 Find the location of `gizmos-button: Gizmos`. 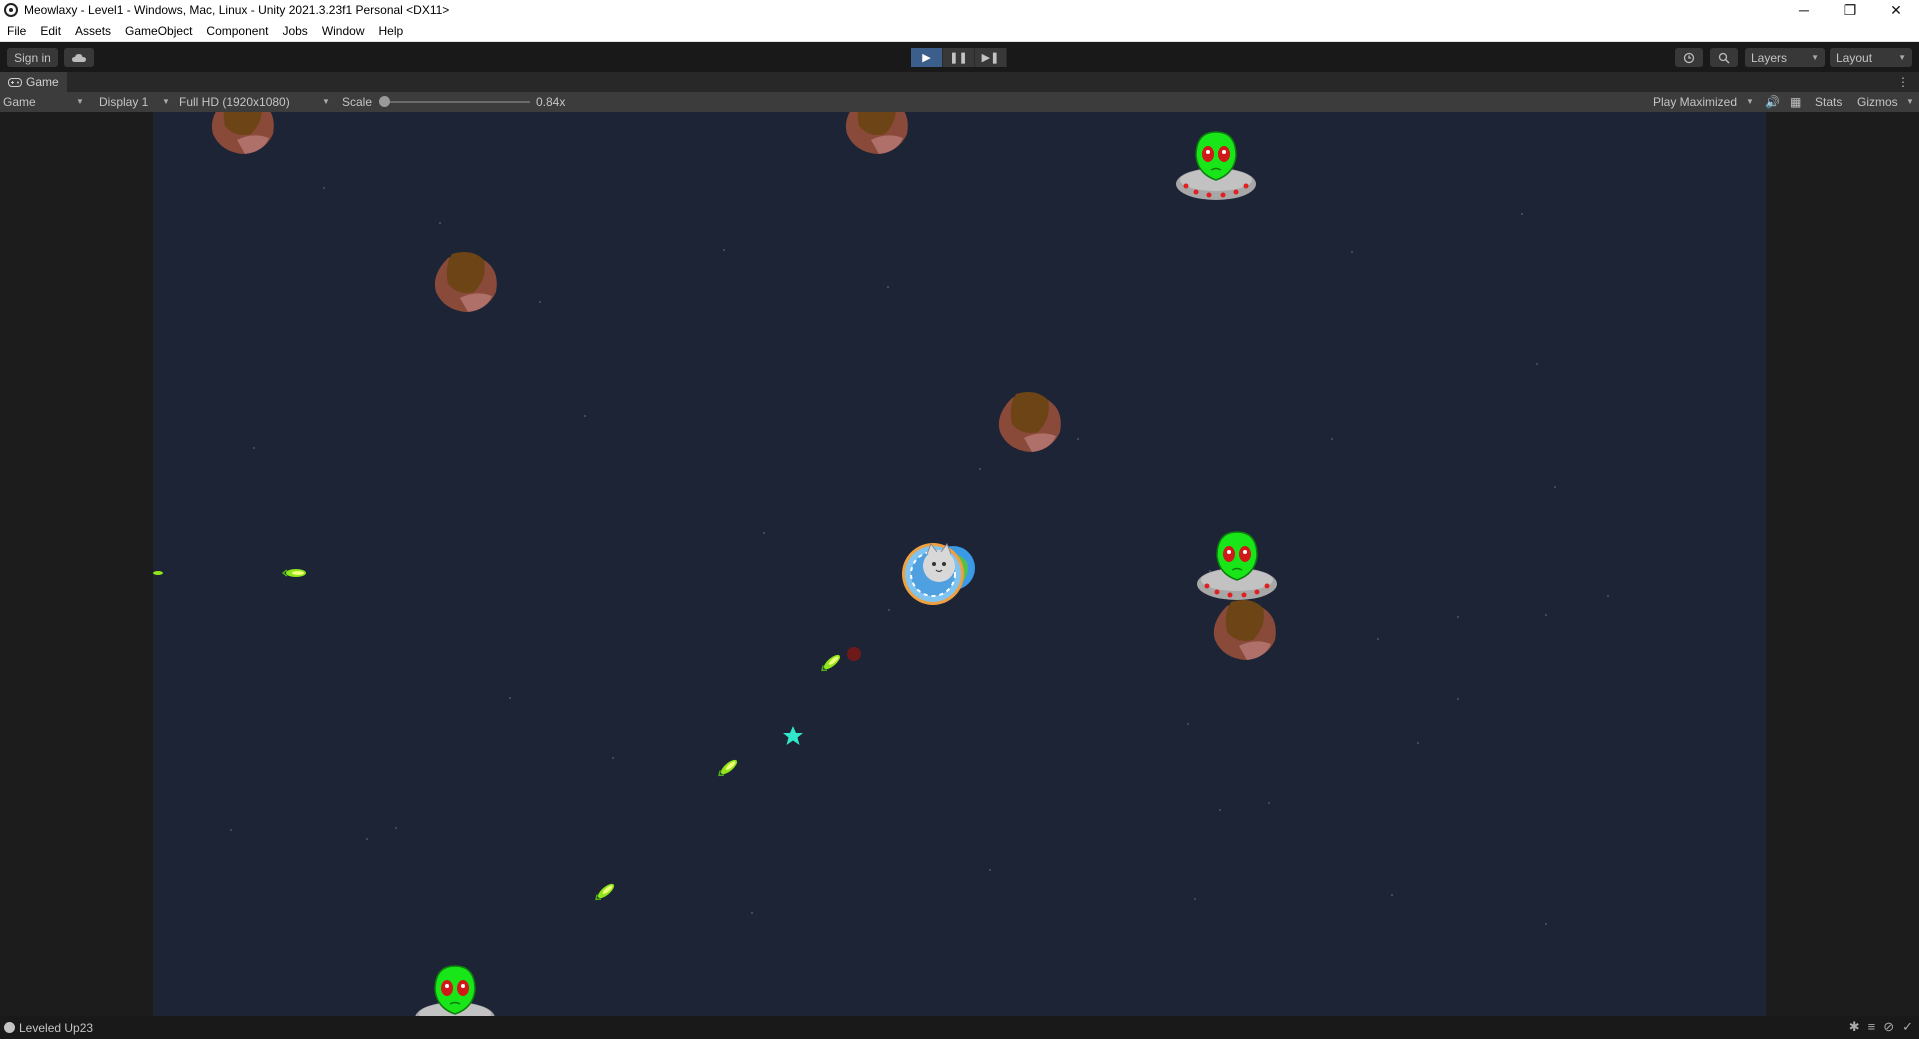

gizmos-button: Gizmos is located at coordinates (1877, 102).